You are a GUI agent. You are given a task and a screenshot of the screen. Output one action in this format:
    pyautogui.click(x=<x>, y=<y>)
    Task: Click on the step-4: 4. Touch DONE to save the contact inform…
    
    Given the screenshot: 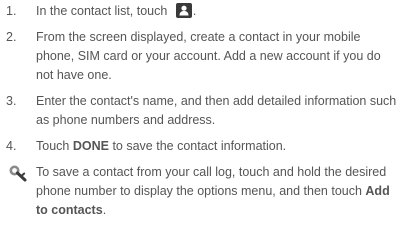 What is the action you would take?
    pyautogui.click(x=203, y=146)
    